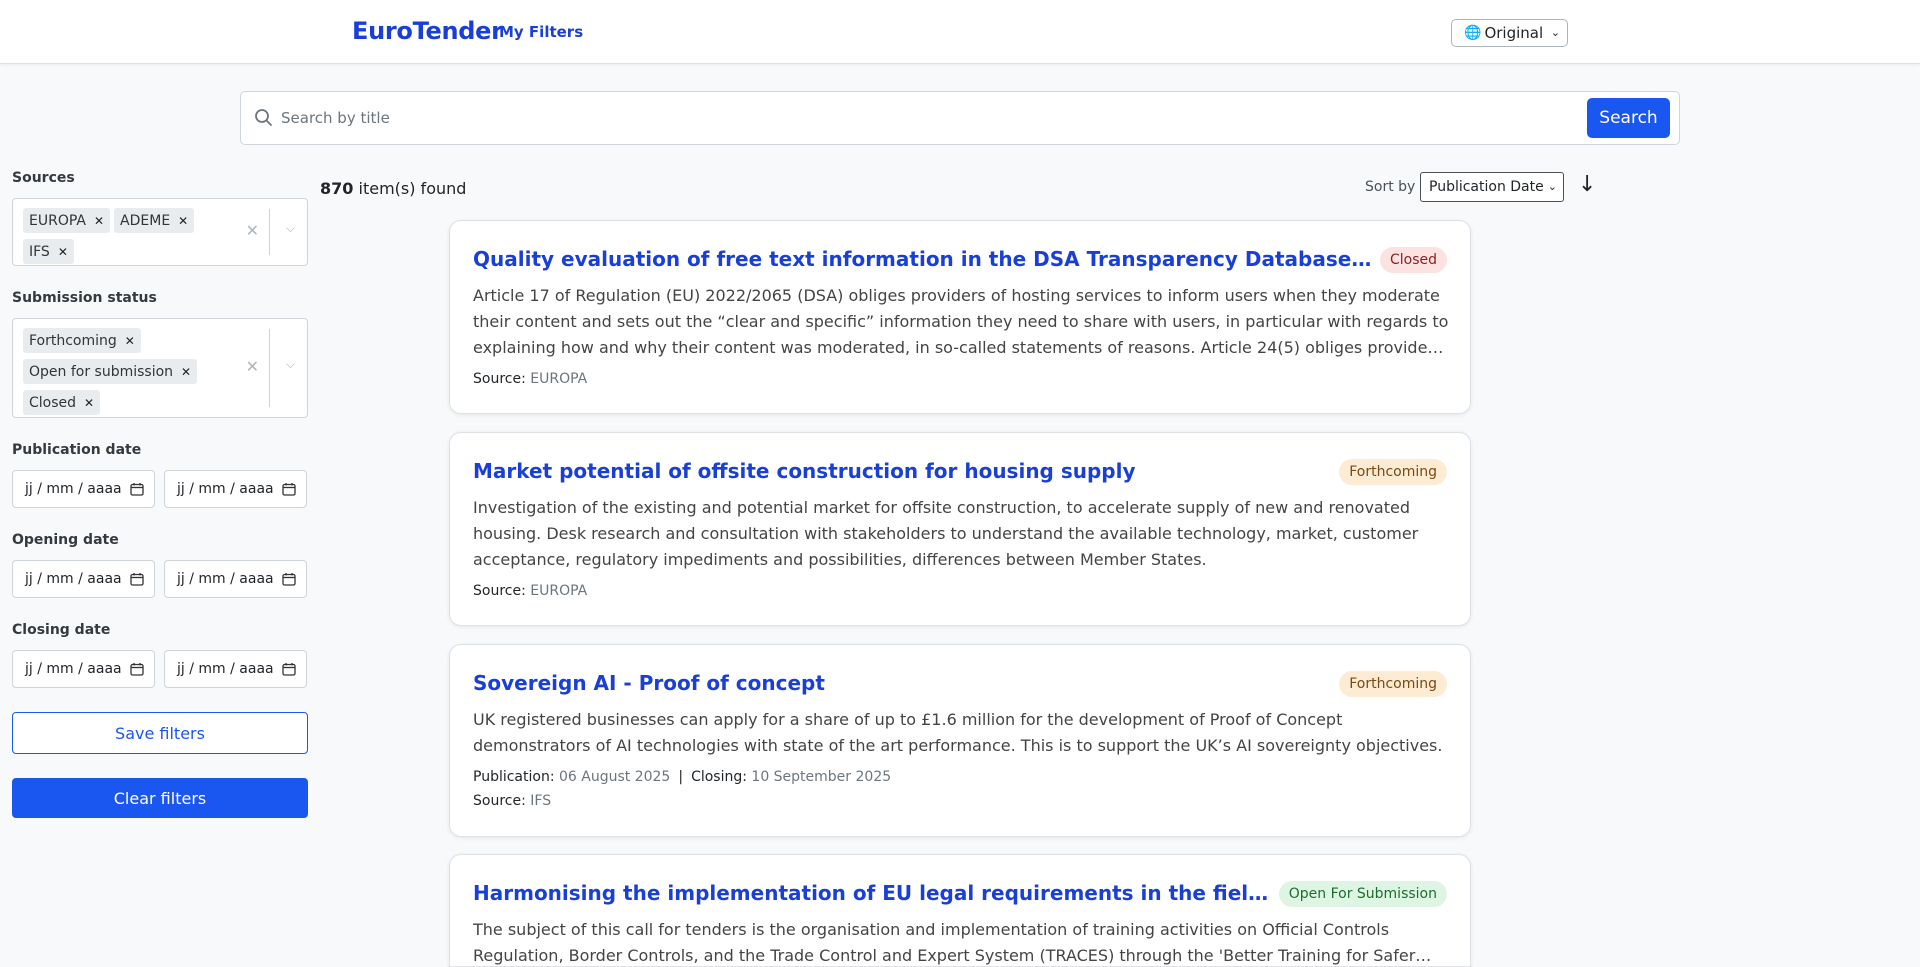  Describe the element at coordinates (160, 669) in the screenshot. I see `closing-date-range: jj / mm / aaaa jj / mm / aaaa` at that location.